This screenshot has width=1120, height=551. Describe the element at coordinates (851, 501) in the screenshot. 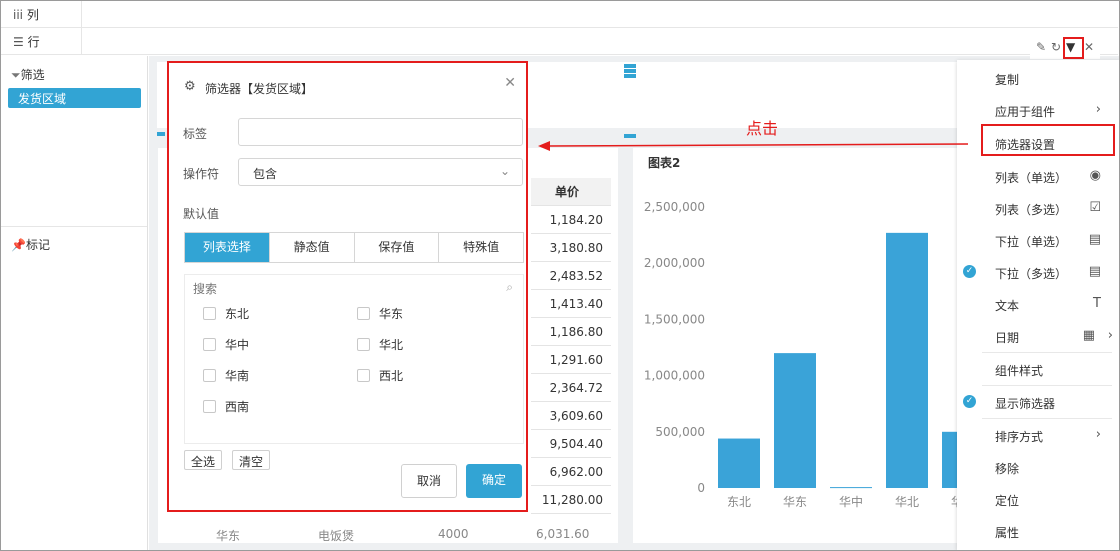

I see `x-tick-label: 华中` at that location.